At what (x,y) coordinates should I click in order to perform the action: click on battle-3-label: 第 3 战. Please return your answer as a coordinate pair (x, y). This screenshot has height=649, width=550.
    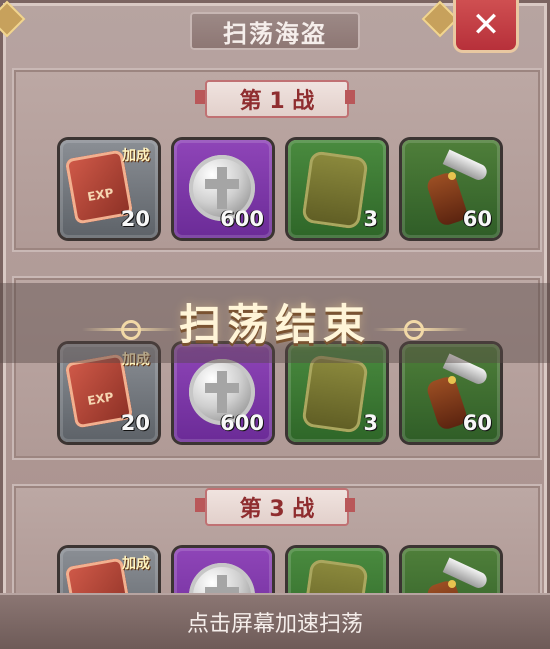
    Looking at the image, I should click on (277, 509).